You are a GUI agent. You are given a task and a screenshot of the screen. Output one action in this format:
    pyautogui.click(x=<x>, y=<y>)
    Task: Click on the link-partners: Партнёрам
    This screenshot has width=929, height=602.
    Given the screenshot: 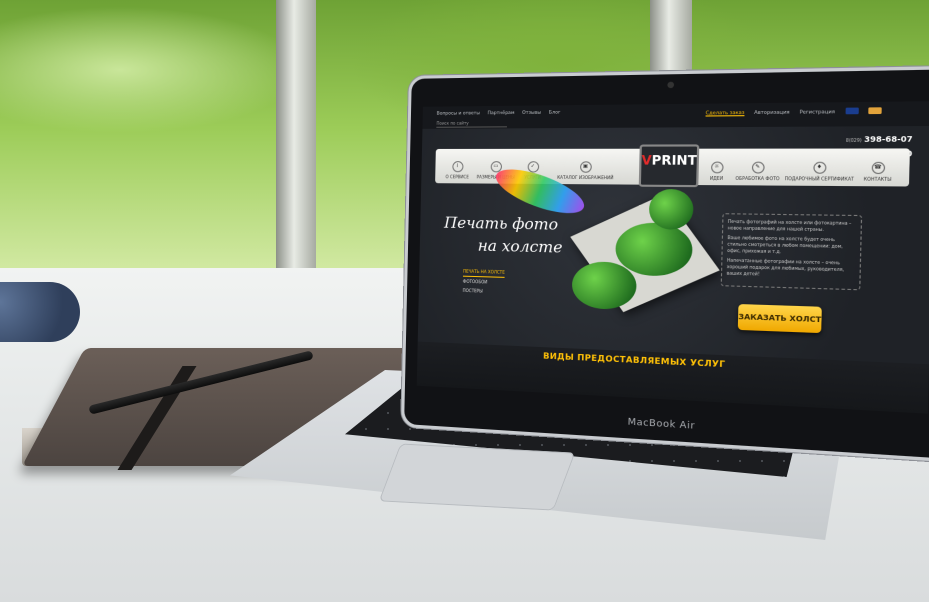 What is the action you would take?
    pyautogui.click(x=500, y=113)
    